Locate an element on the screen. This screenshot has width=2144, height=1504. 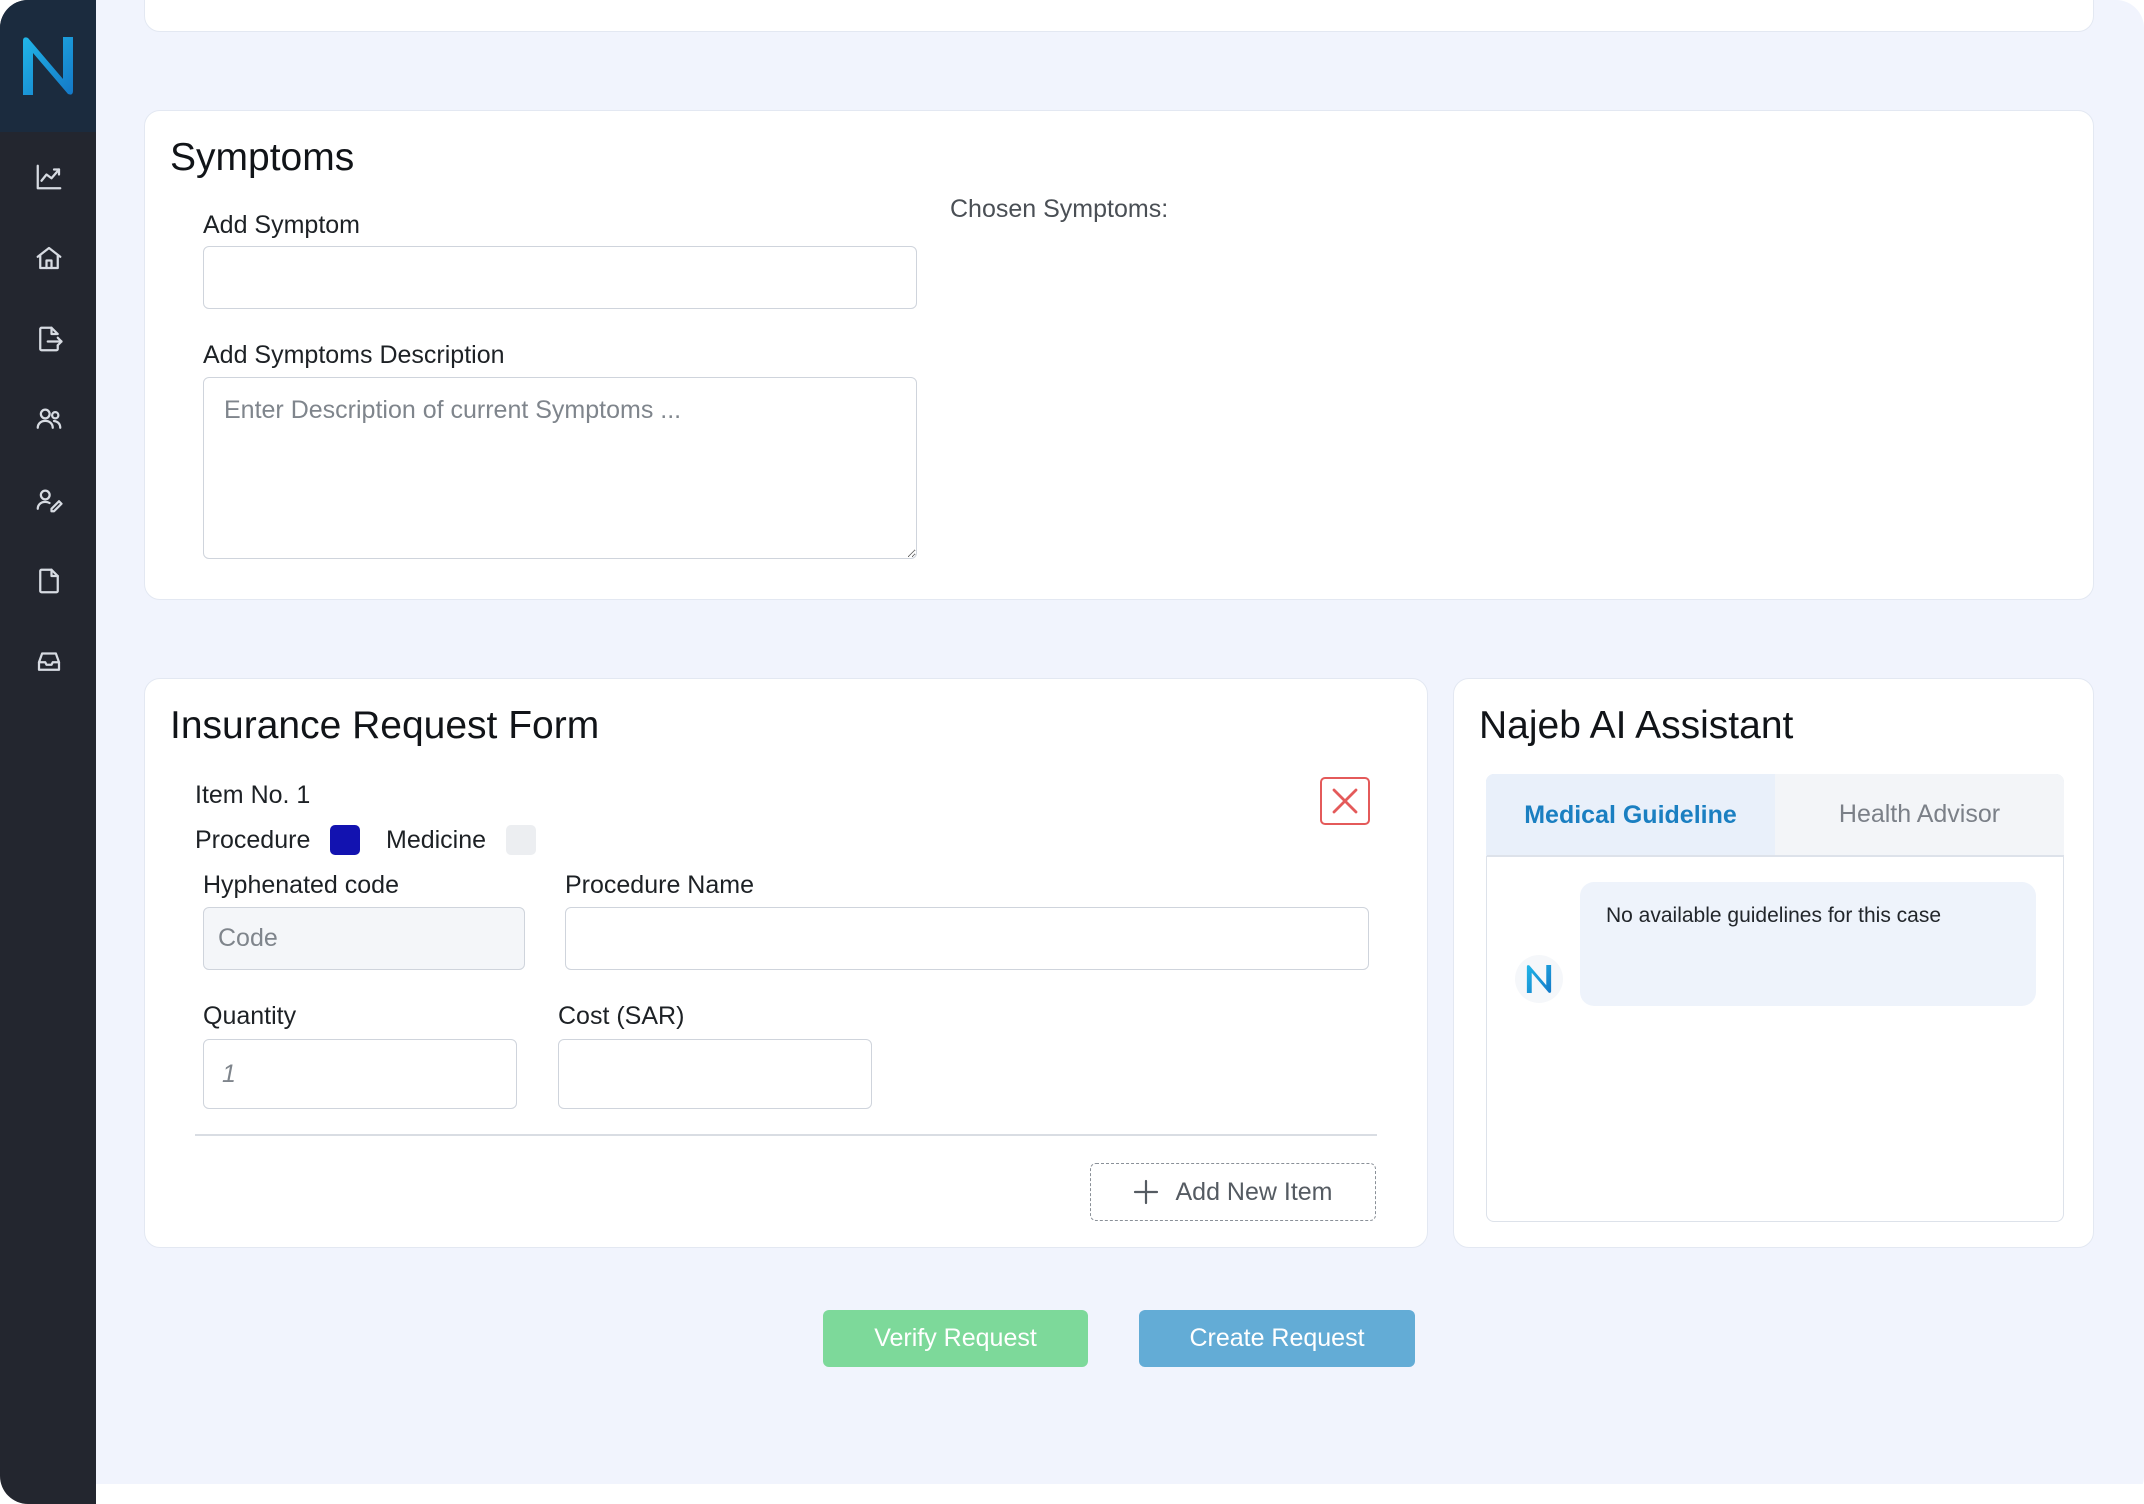
sidebar-item-analytics is located at coordinates (49, 177).